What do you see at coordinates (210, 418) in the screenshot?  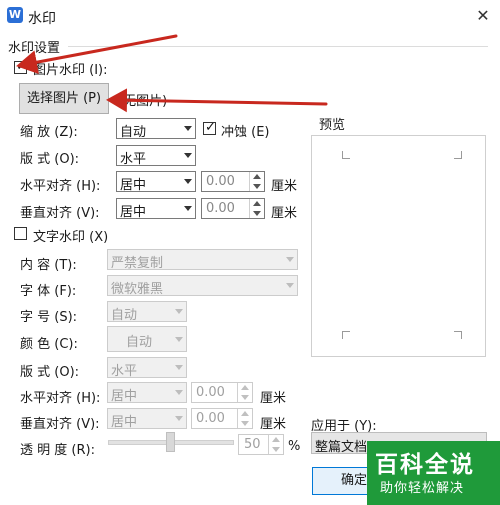 I see `text-valign-num: 0.00` at bounding box center [210, 418].